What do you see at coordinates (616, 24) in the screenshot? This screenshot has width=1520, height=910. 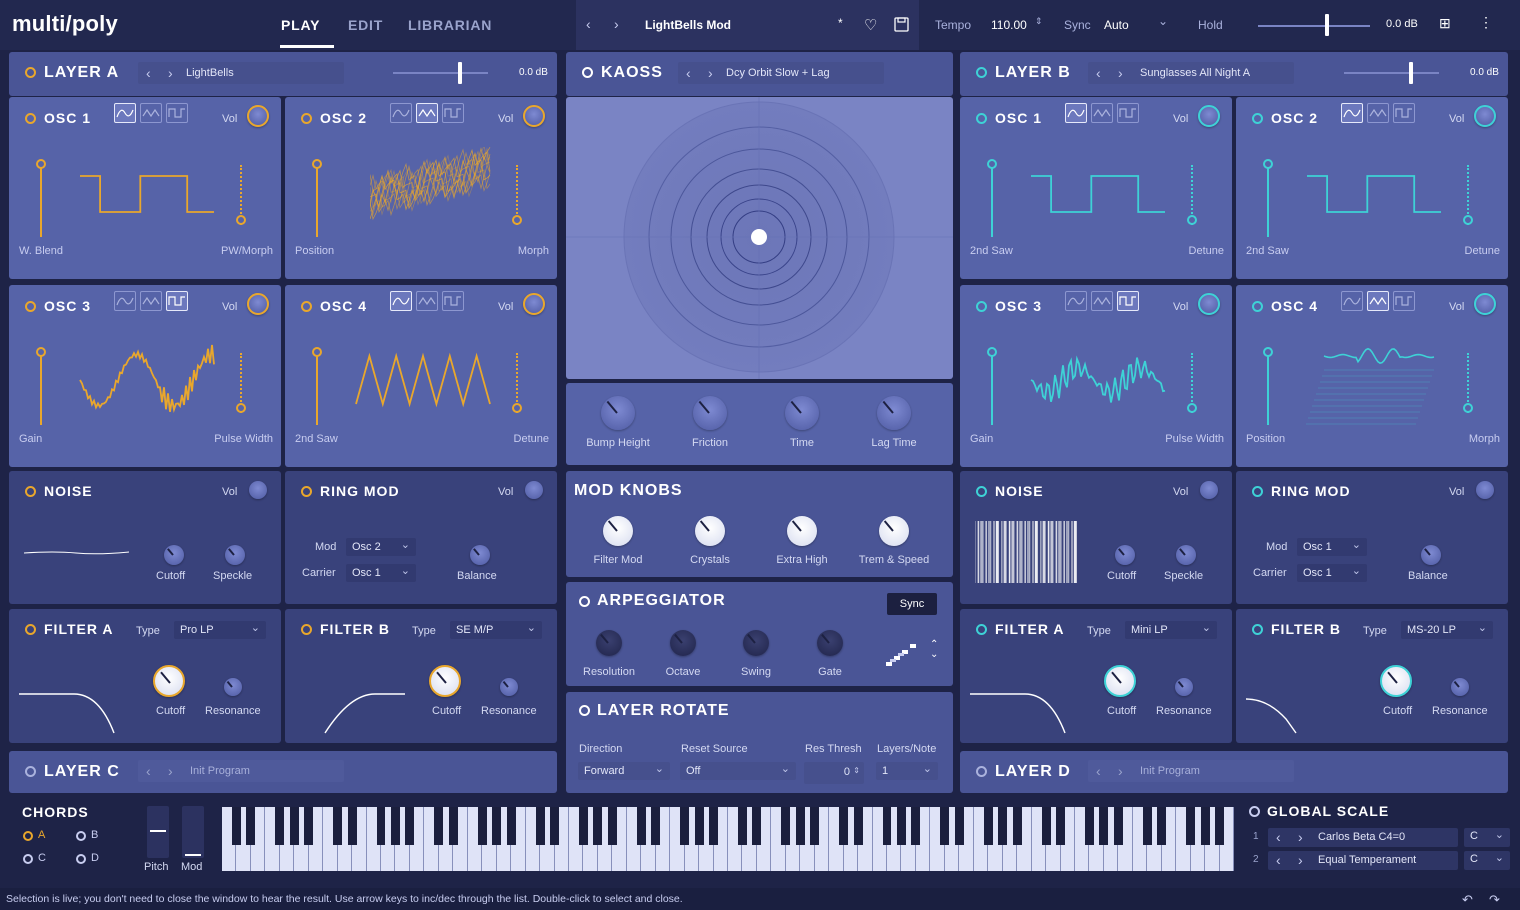 I see `next-preset-icon: ›` at bounding box center [616, 24].